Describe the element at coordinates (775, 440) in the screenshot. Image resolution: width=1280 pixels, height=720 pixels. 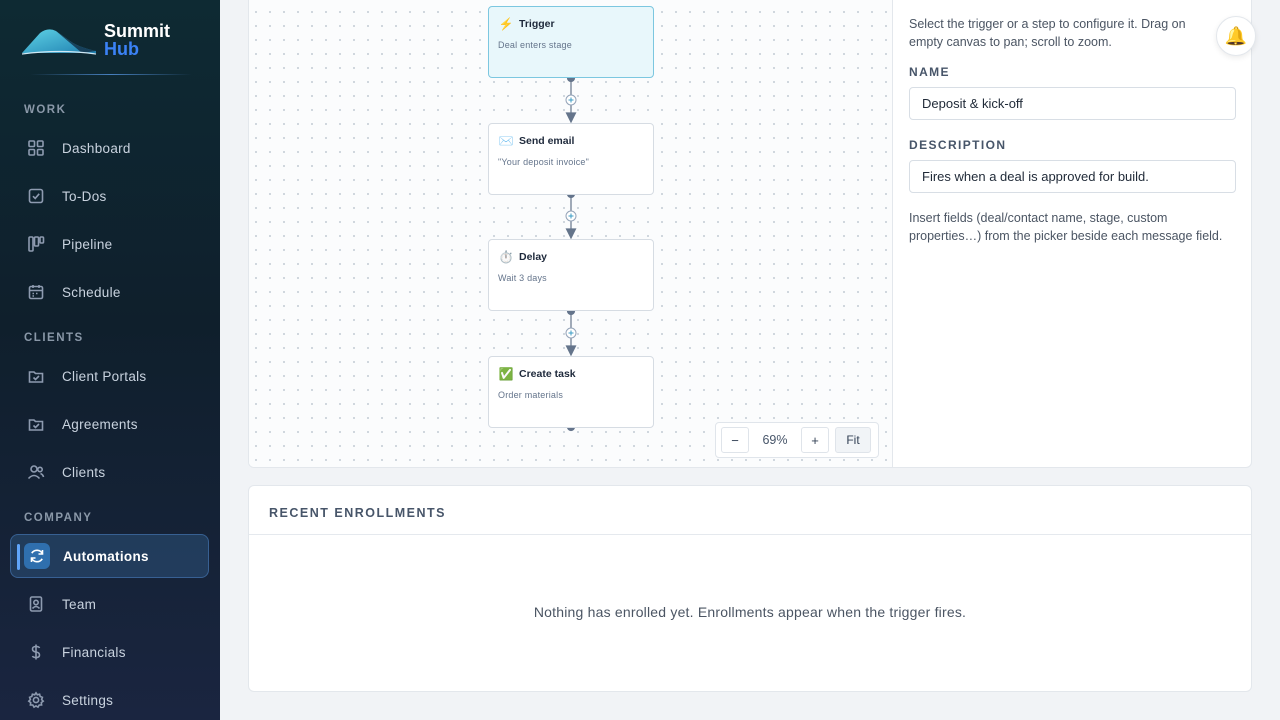
I see `zoom-level: 69%` at that location.